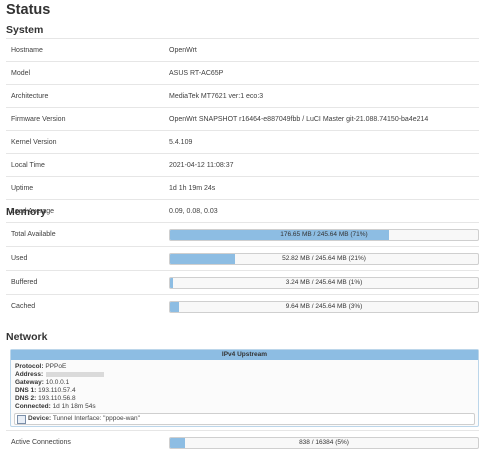 This screenshot has height=454, width=480. What do you see at coordinates (201, 165) in the screenshot?
I see `row-value: 2021-04-12 11:08:37` at bounding box center [201, 165].